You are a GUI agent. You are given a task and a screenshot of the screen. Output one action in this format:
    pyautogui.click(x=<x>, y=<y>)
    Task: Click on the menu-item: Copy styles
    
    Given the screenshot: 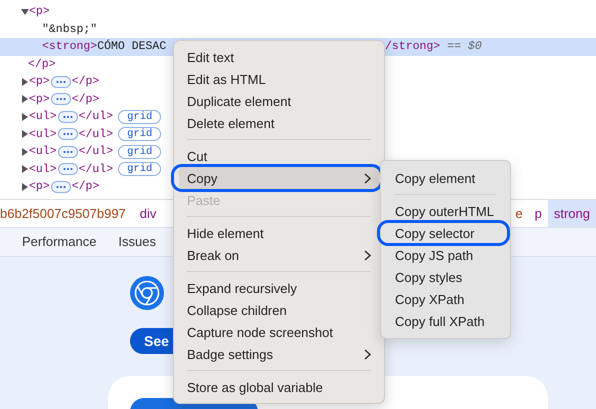 What is the action you would take?
    pyautogui.click(x=445, y=277)
    